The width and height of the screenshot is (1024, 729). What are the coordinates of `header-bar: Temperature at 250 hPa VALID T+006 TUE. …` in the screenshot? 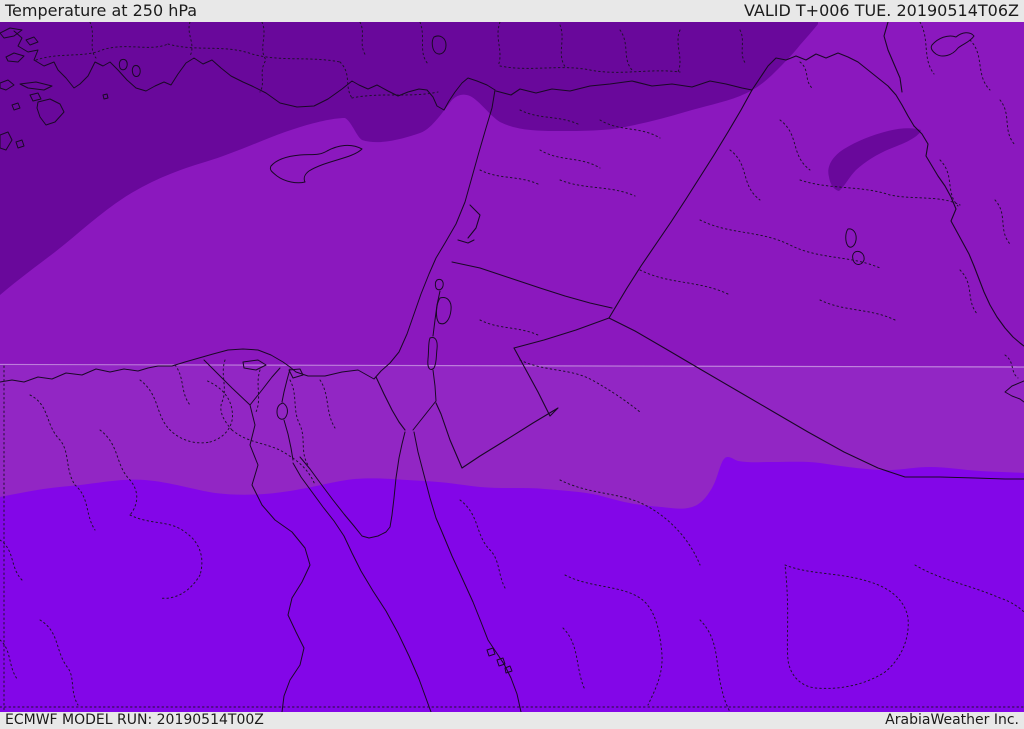 It's located at (512, 11).